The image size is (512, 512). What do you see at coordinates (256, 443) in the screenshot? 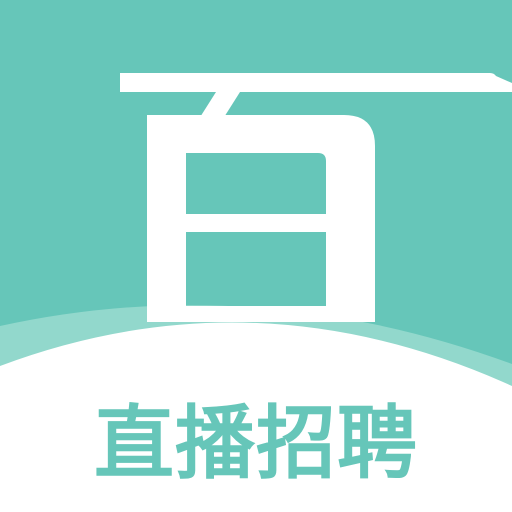
I see `app-caption: 直播招聘` at bounding box center [256, 443].